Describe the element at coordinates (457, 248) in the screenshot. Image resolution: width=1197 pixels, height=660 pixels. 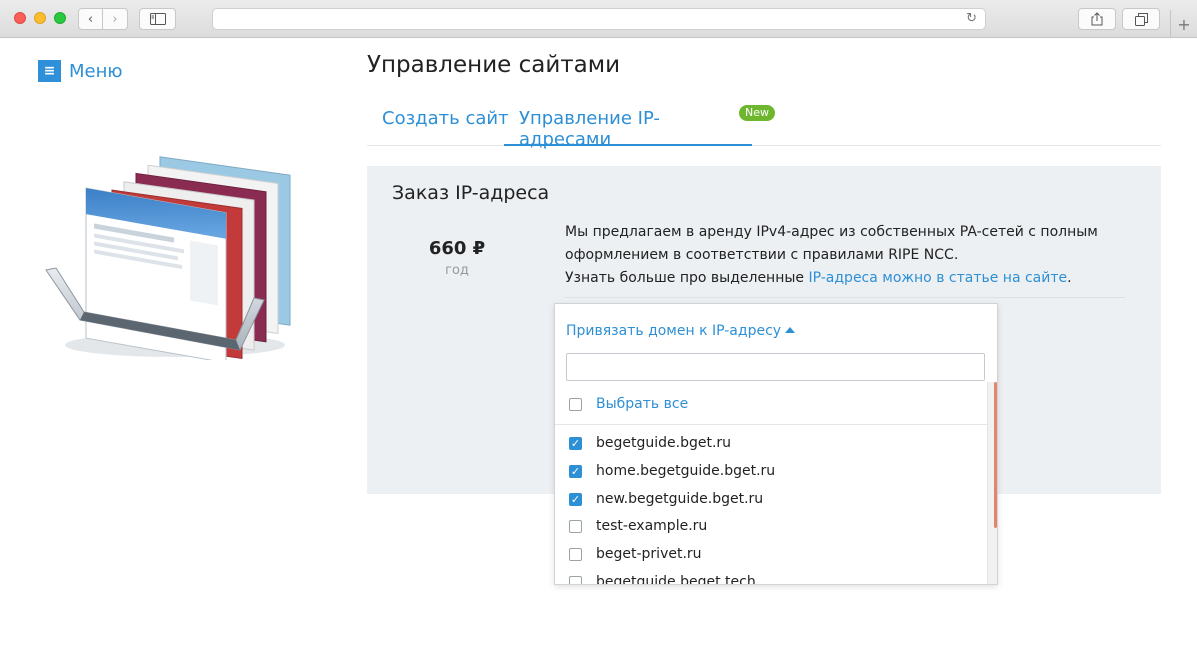
I see `price-value: 660 ₽` at that location.